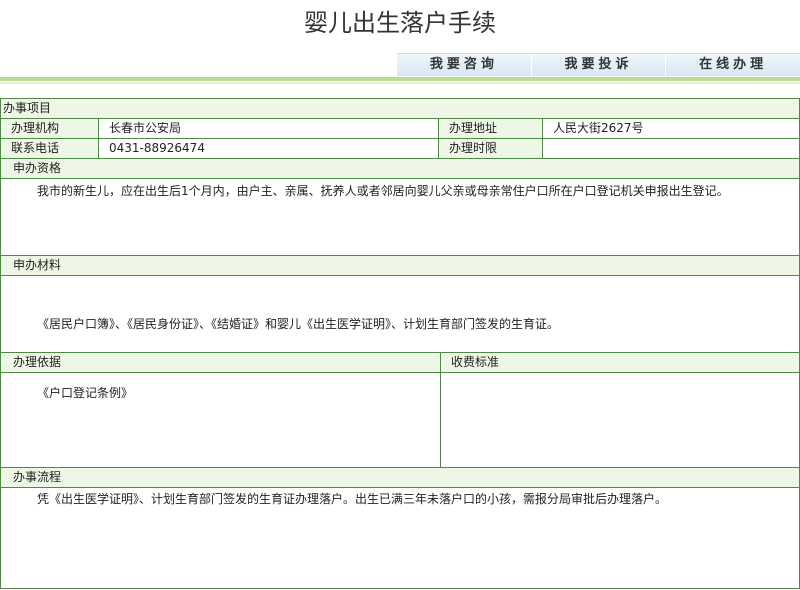  Describe the element at coordinates (50, 149) in the screenshot. I see `phone-label: 联系电话` at that location.